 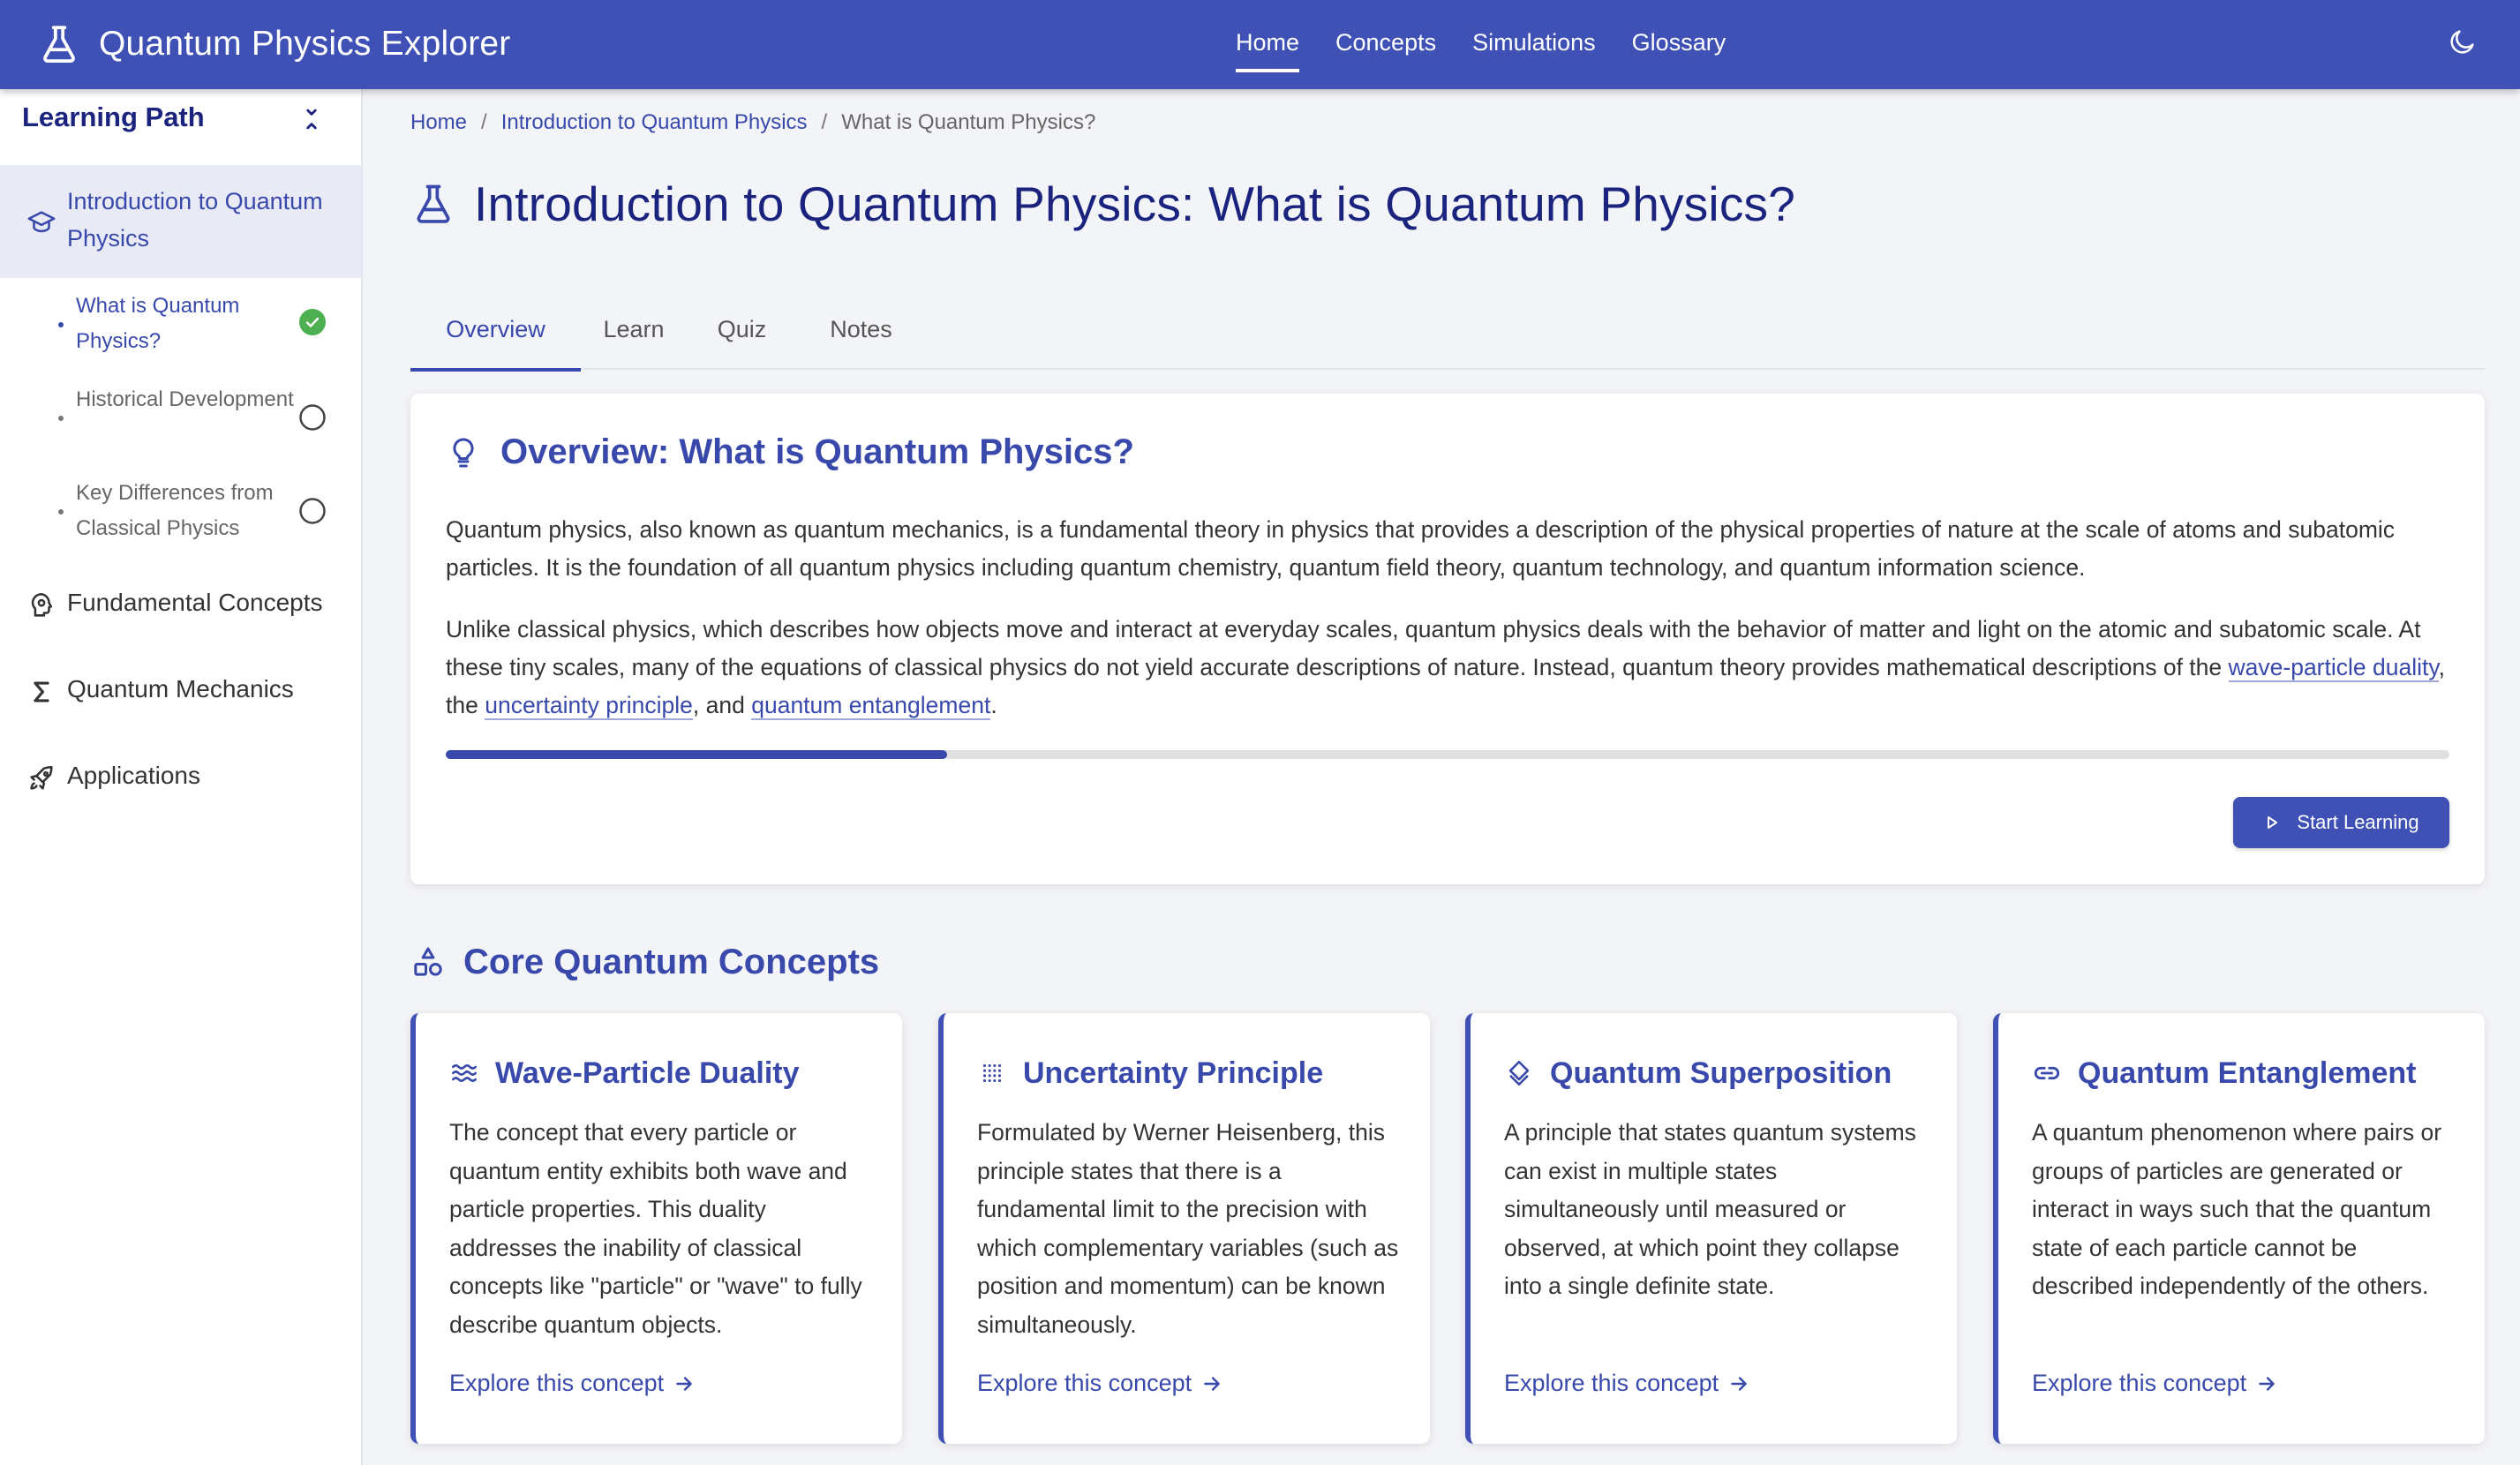 What do you see at coordinates (463, 453) in the screenshot?
I see `lightbulb-icon` at bounding box center [463, 453].